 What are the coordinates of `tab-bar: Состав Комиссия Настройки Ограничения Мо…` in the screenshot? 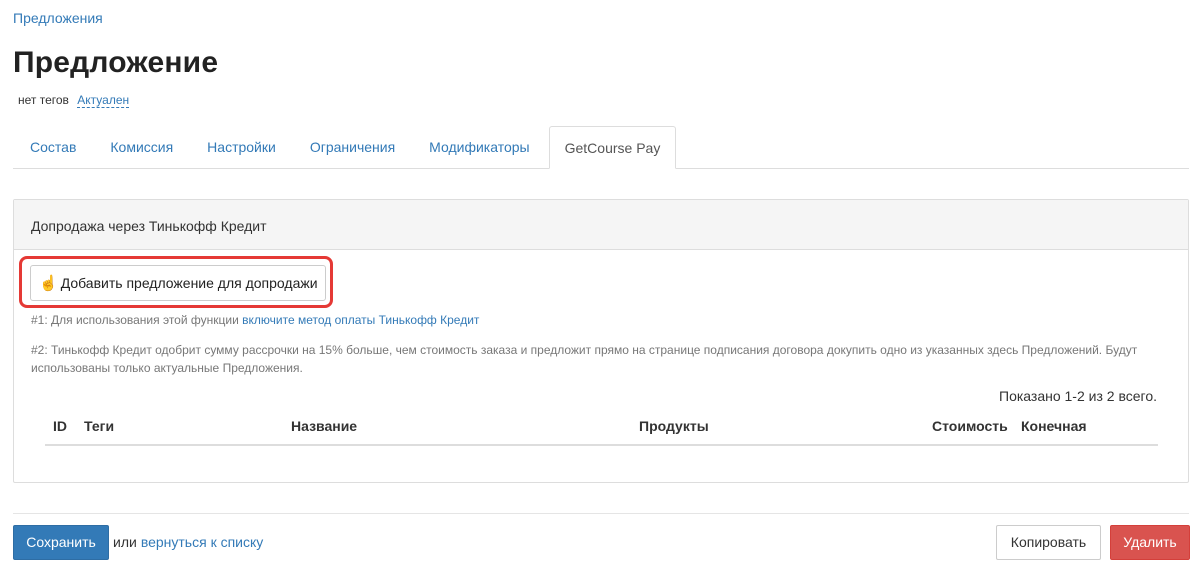 It's located at (601, 147).